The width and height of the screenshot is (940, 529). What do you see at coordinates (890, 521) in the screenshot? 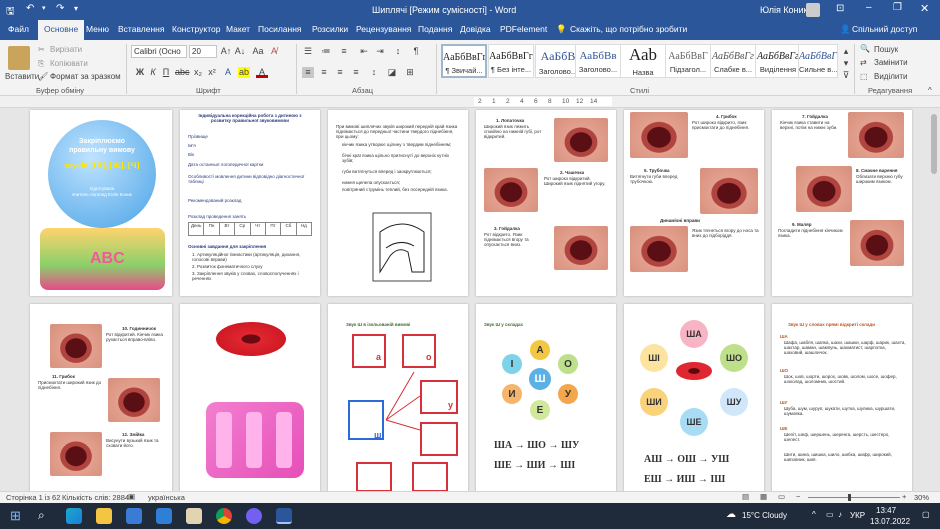
I see `clock-date: 13.07.2022` at bounding box center [890, 521].